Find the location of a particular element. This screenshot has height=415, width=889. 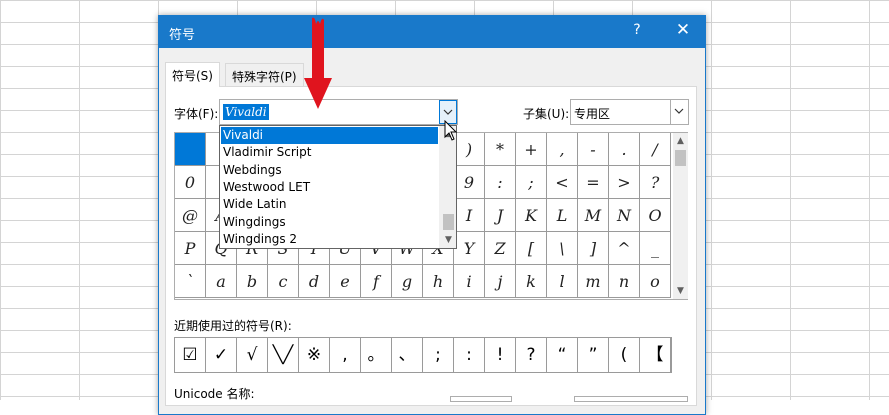

symbol-cell: e is located at coordinates (345, 281).